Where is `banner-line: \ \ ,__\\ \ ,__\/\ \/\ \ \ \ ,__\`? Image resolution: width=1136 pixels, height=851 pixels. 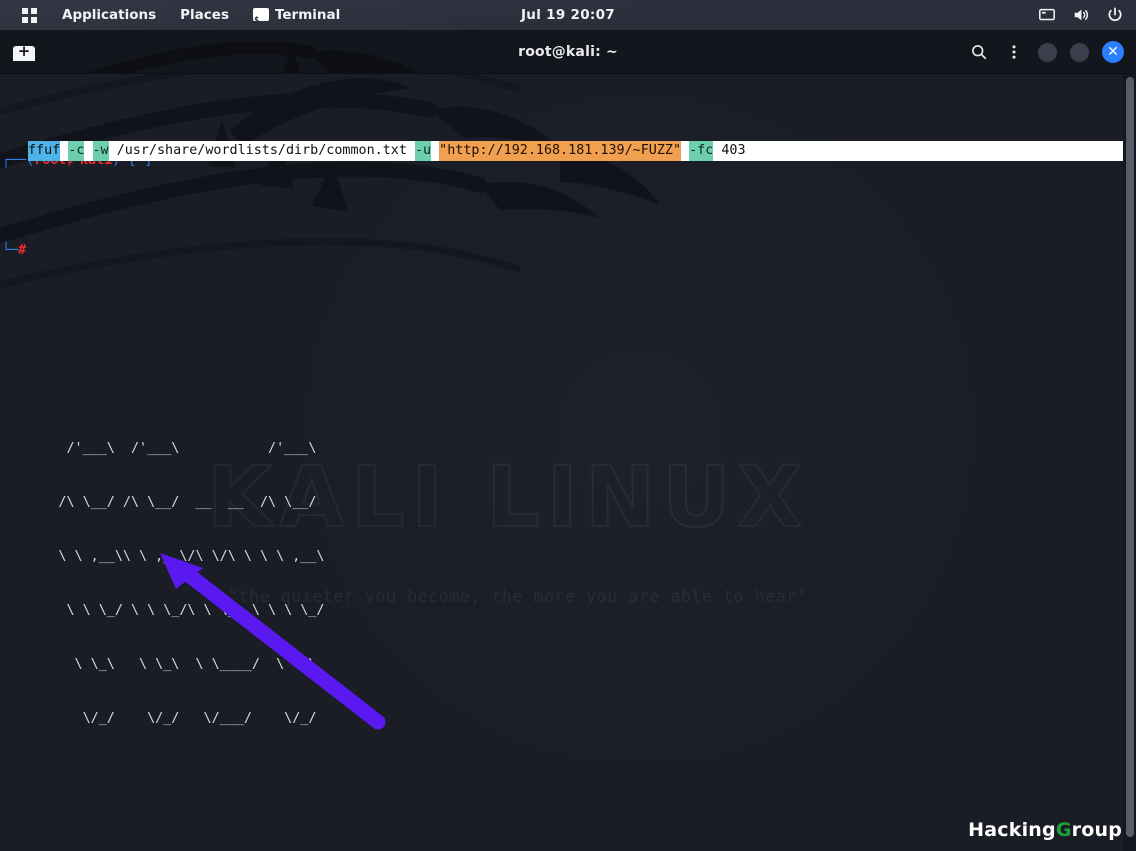
banner-line: \ \ ,__\\ \ ,__\/\ \/\ \ \ \ ,__\ is located at coordinates (187, 556).